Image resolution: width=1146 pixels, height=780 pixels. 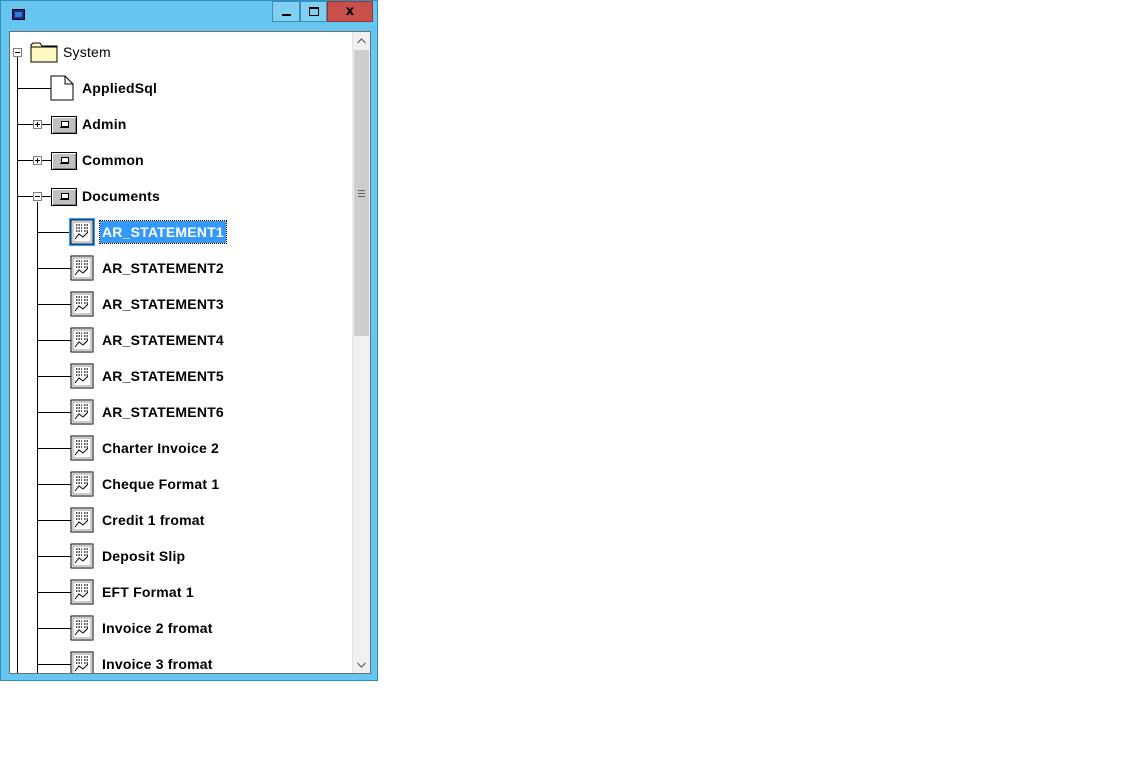 I want to click on expander-admin, so click(x=37, y=124).